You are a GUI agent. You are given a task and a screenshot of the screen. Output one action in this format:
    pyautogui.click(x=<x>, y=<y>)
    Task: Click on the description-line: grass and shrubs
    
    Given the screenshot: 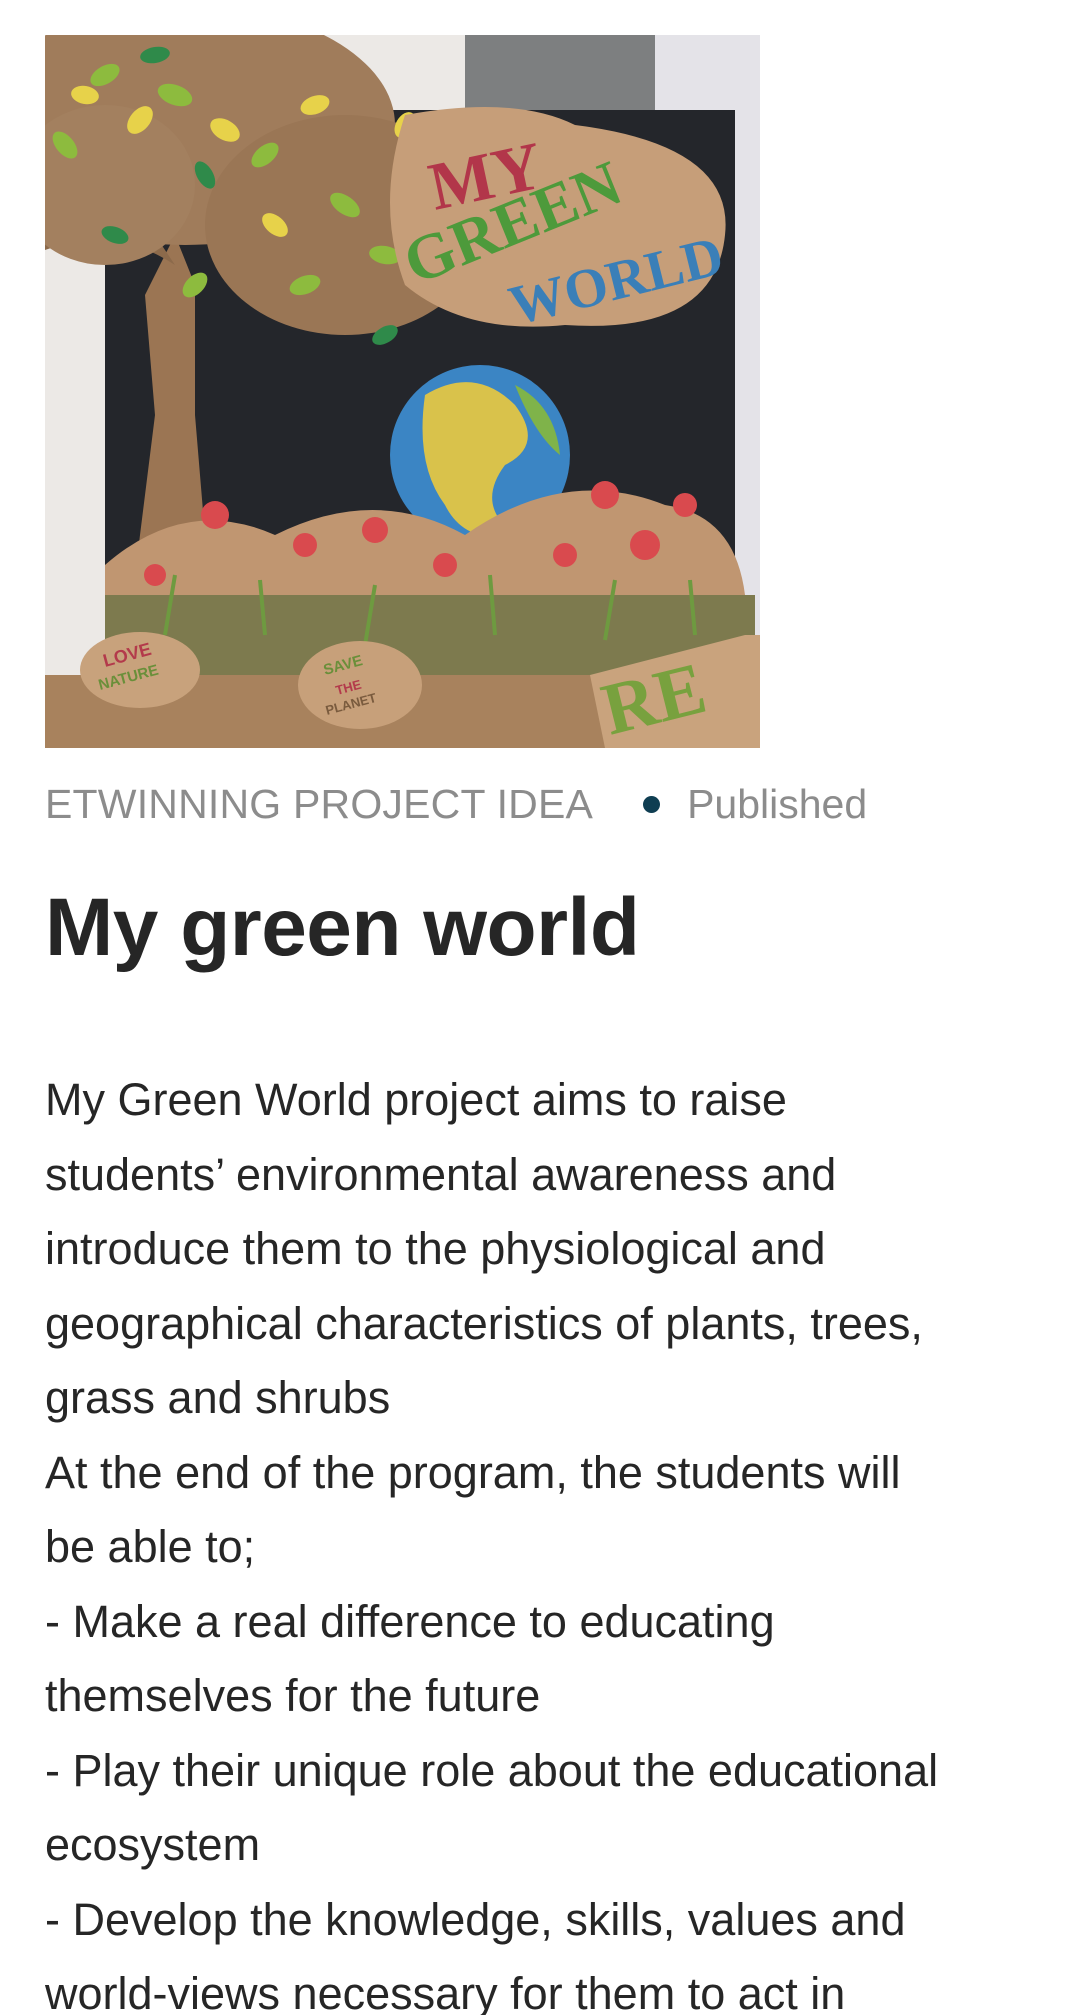 What is the action you would take?
    pyautogui.click(x=218, y=1397)
    